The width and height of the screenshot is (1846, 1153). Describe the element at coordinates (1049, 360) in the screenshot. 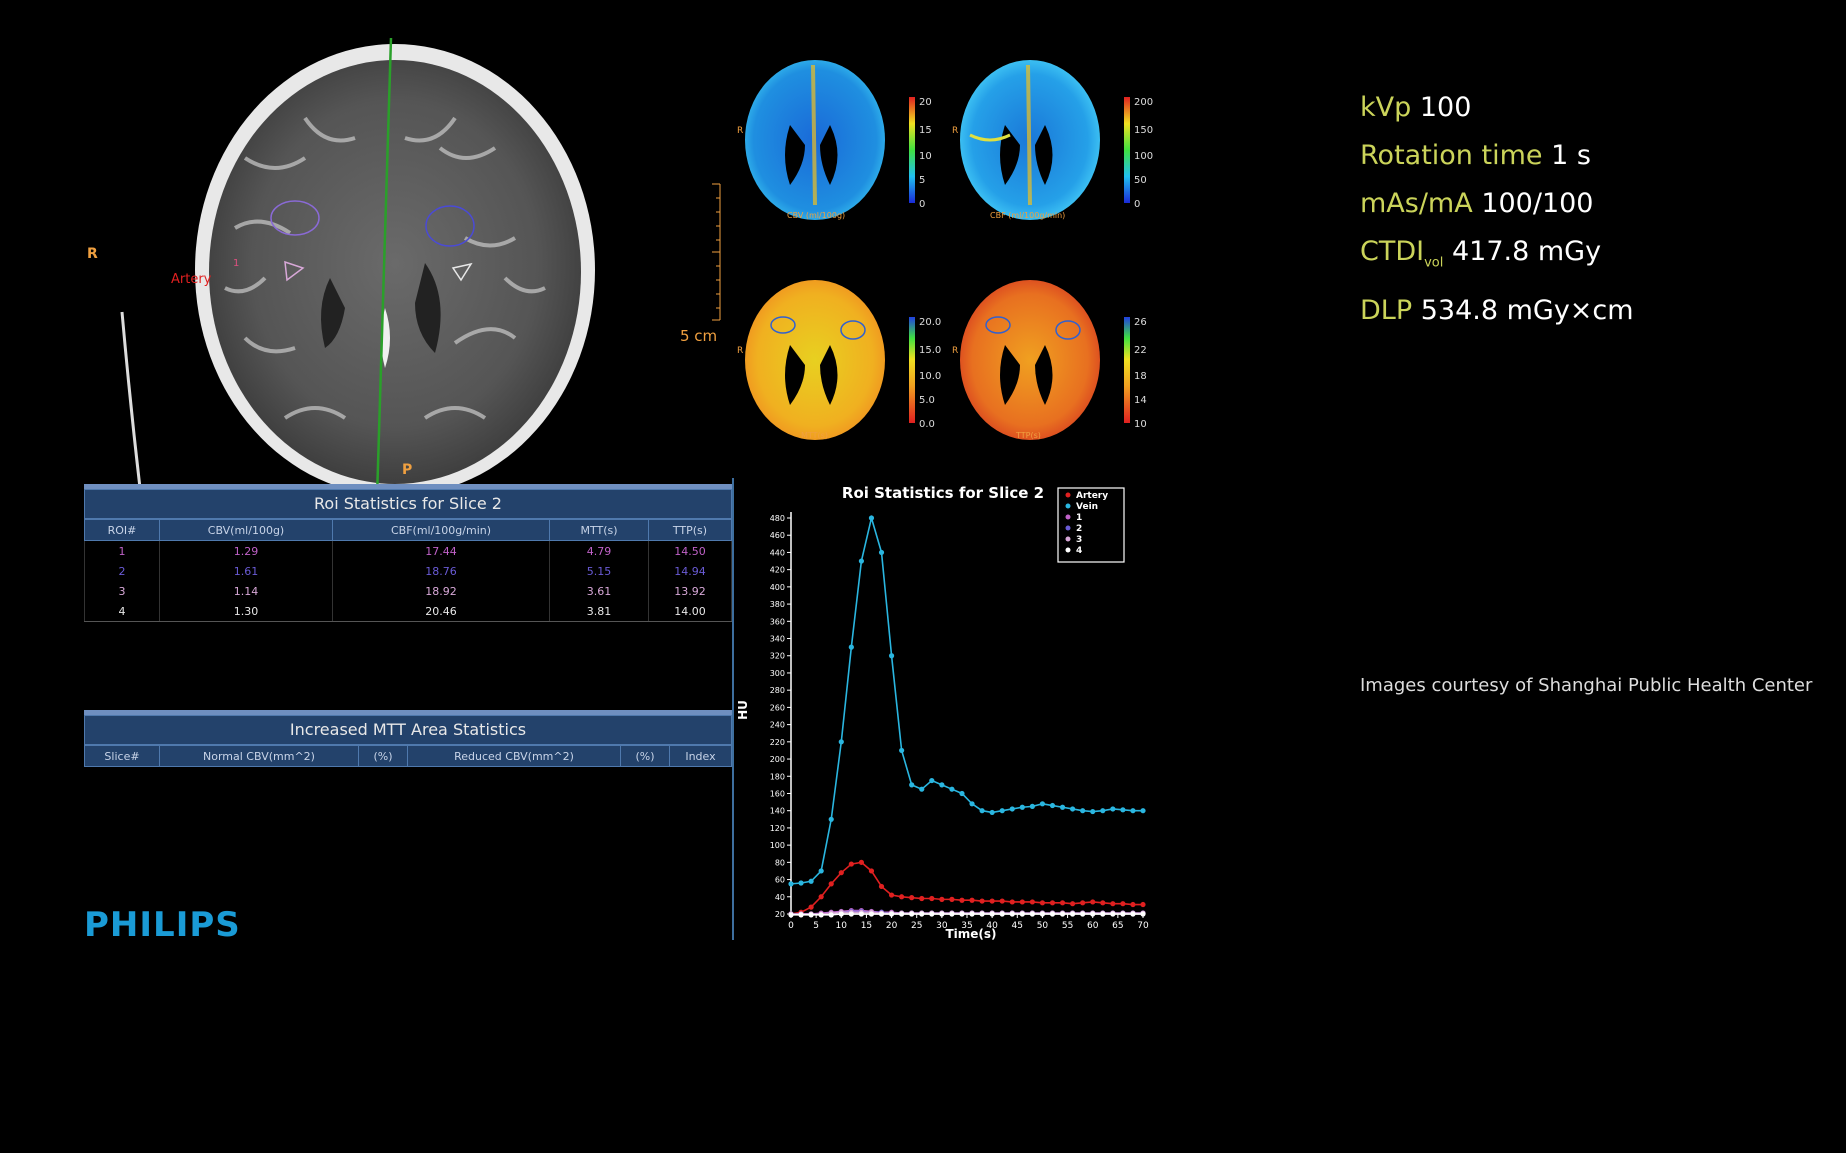

I see `ttp-map-svg: 26 22 18 14 10 R TTP(s)` at that location.